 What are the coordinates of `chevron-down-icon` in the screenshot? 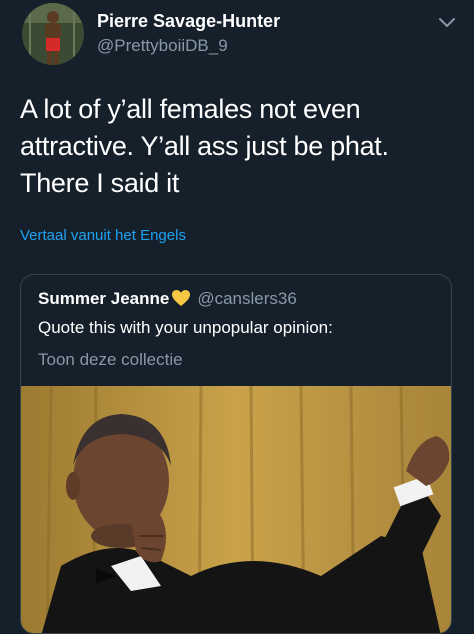 It's located at (447, 23).